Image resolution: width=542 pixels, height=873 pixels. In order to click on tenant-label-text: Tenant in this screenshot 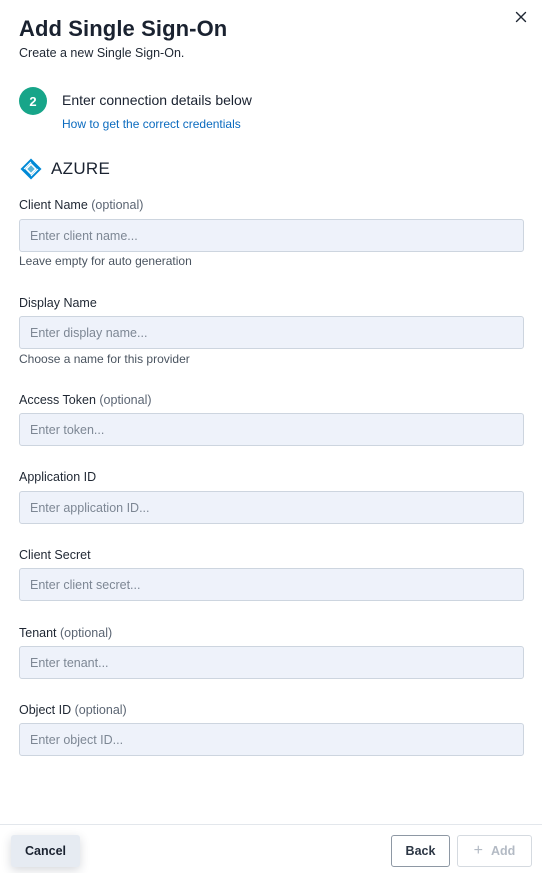, I will do `click(38, 633)`.